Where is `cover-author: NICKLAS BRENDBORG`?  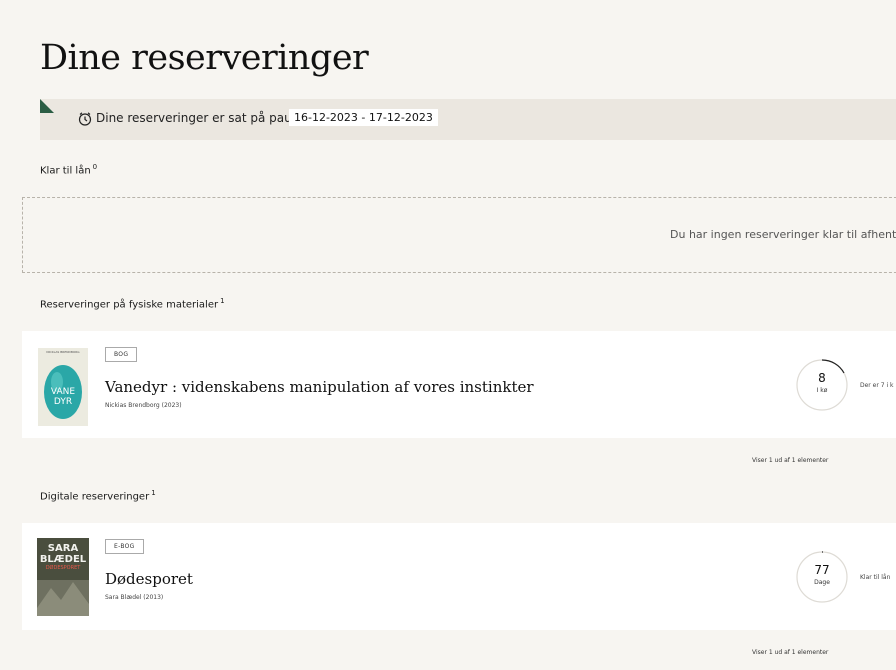 cover-author: NICKLAS BRENDBORG is located at coordinates (63, 352).